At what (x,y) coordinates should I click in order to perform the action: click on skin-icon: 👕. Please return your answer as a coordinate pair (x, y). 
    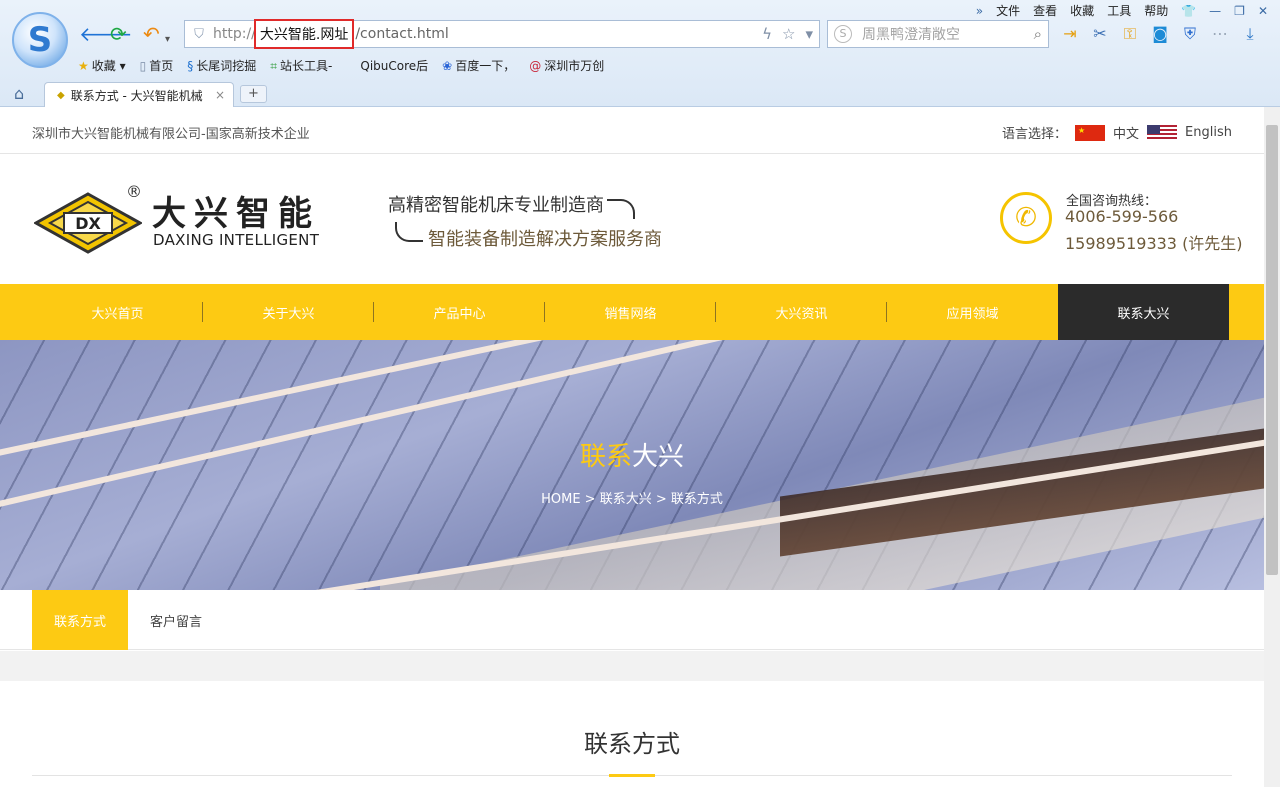
    Looking at the image, I should click on (1188, 11).